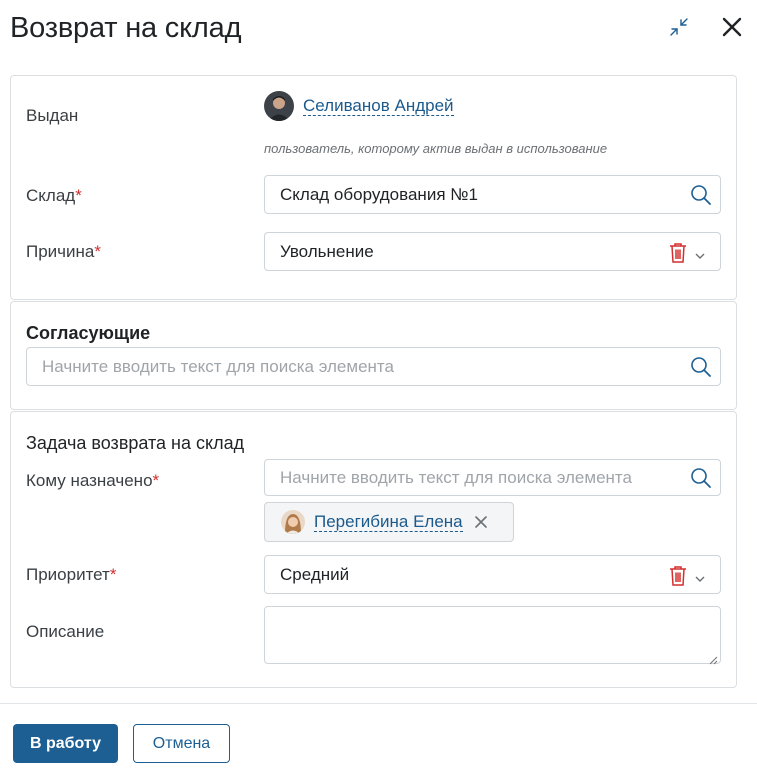 This screenshot has height=772, width=757. I want to click on issued-user: Селиванов Андрей, so click(359, 106).